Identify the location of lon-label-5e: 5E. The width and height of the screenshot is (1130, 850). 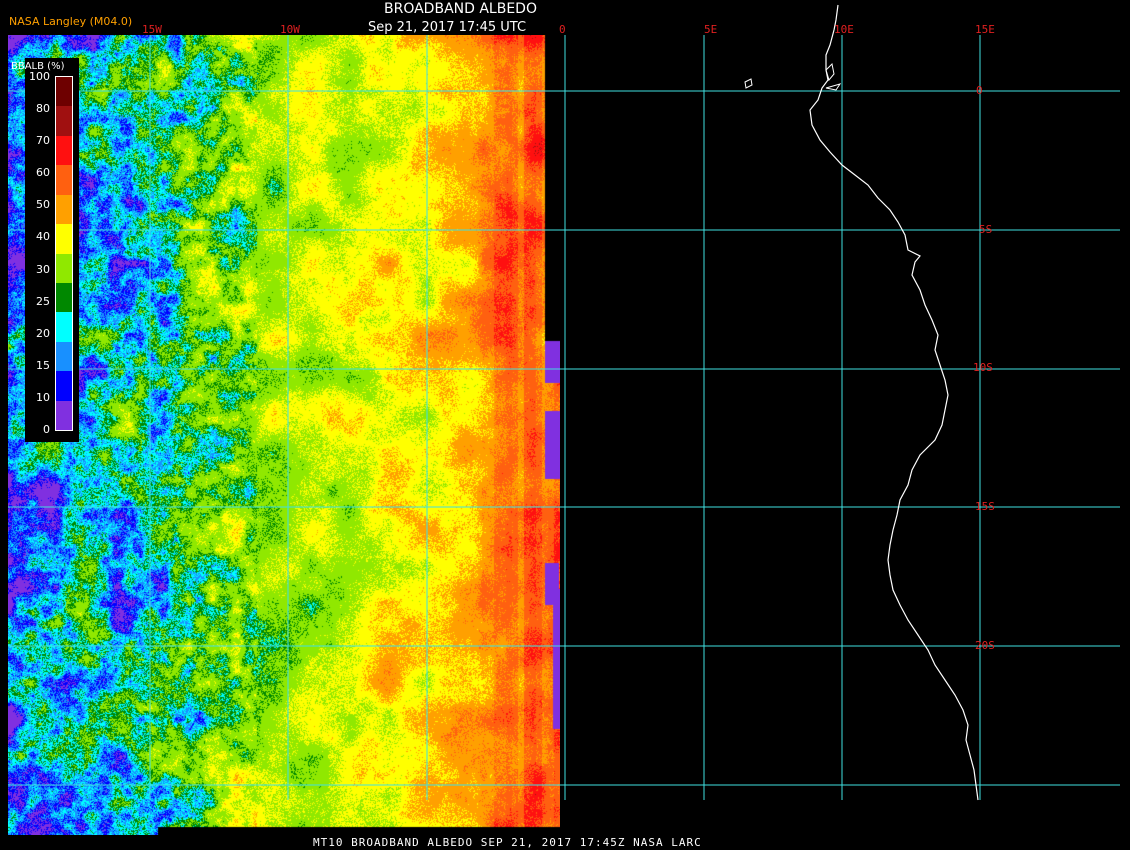
(711, 29).